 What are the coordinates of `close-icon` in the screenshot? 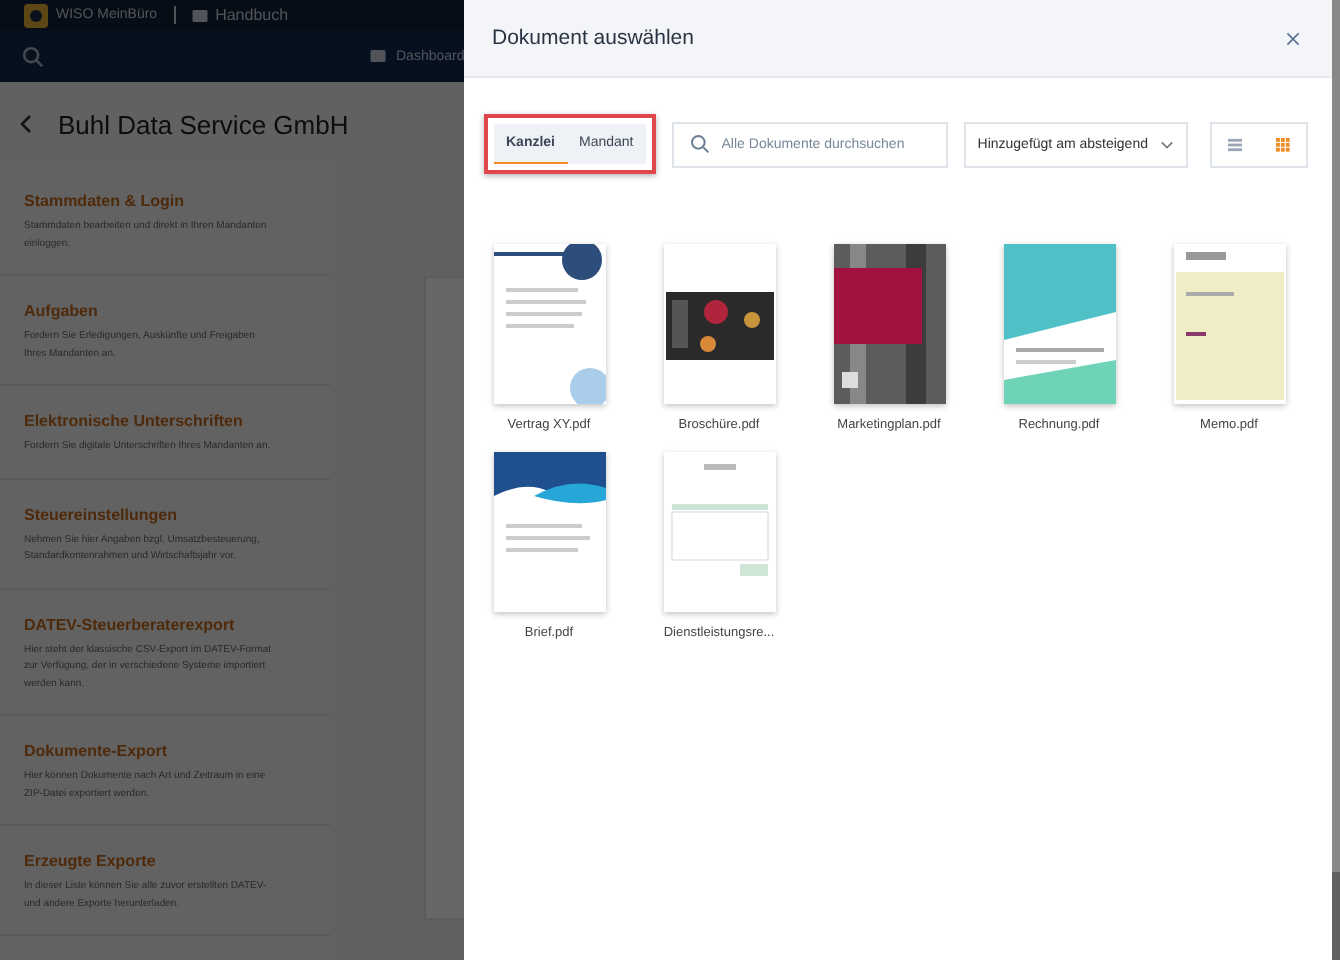 It's located at (1293, 38).